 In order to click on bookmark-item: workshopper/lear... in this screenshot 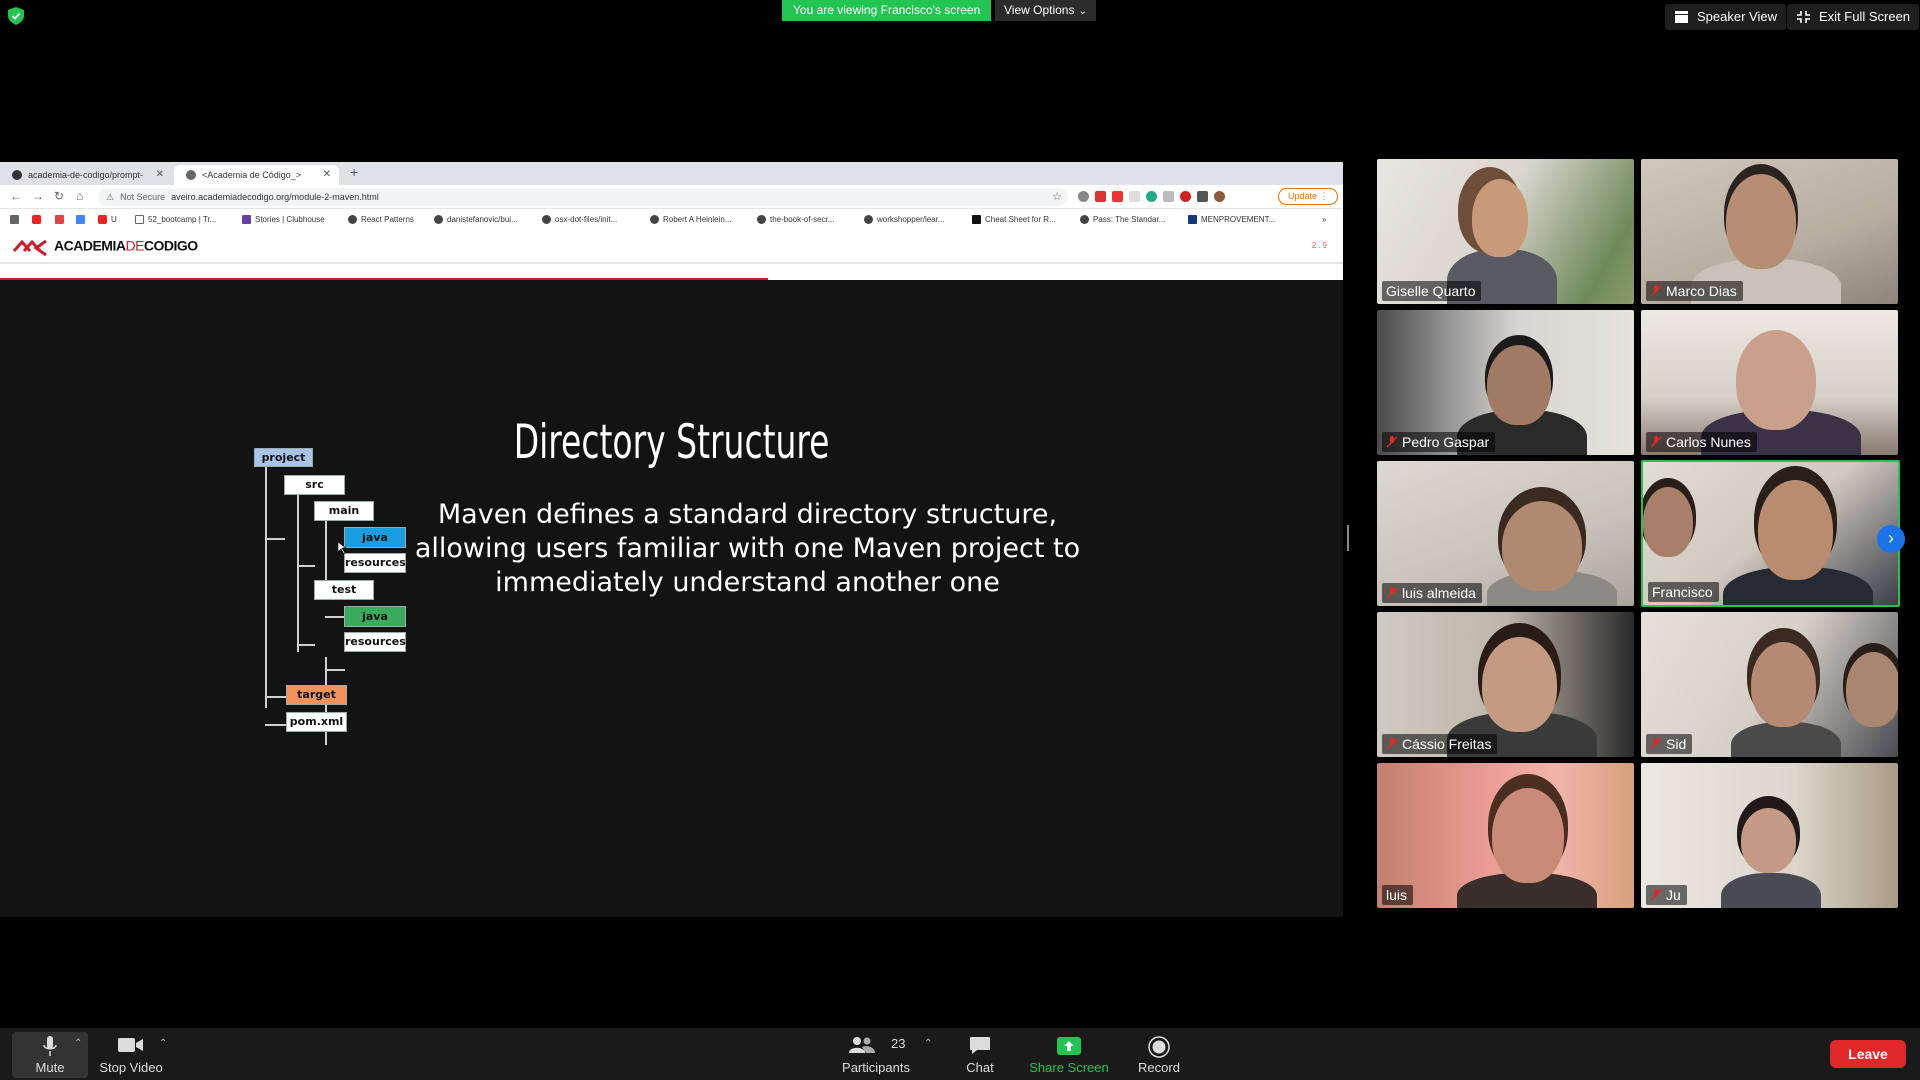, I will do `click(904, 220)`.